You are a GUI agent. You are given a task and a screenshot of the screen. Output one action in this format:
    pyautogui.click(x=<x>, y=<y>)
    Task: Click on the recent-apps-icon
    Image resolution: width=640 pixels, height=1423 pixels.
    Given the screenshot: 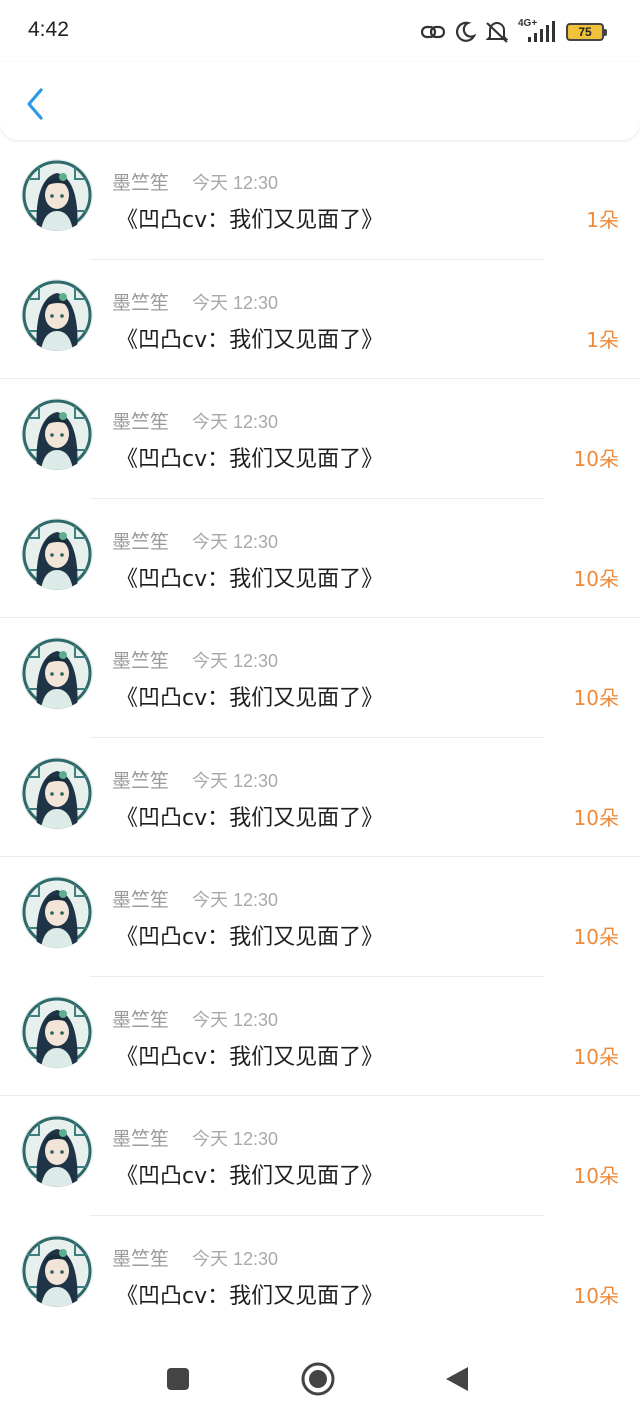 What is the action you would take?
    pyautogui.click(x=178, y=1379)
    